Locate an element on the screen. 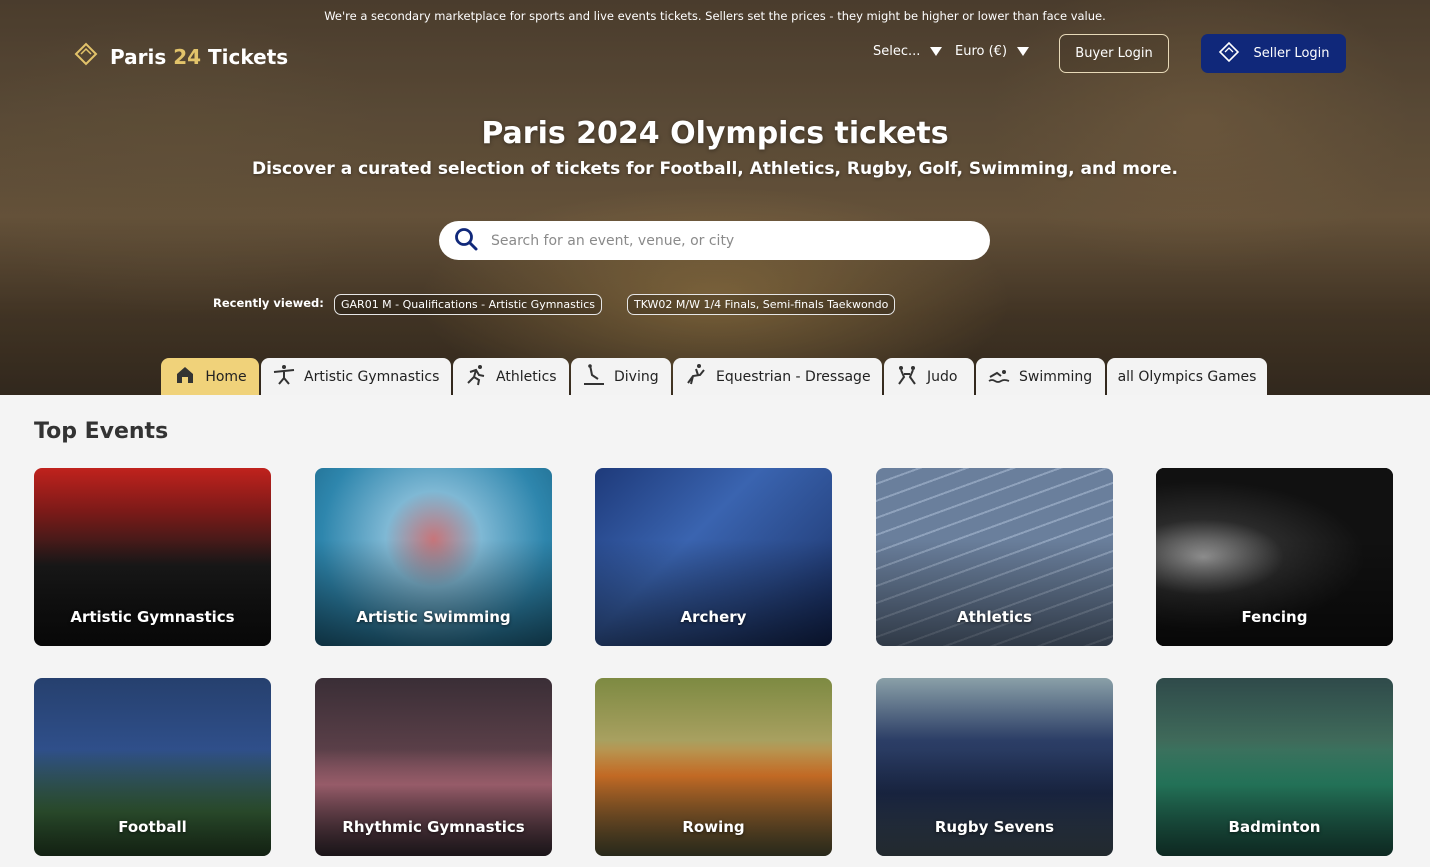  tab-home: Home is located at coordinates (210, 376).